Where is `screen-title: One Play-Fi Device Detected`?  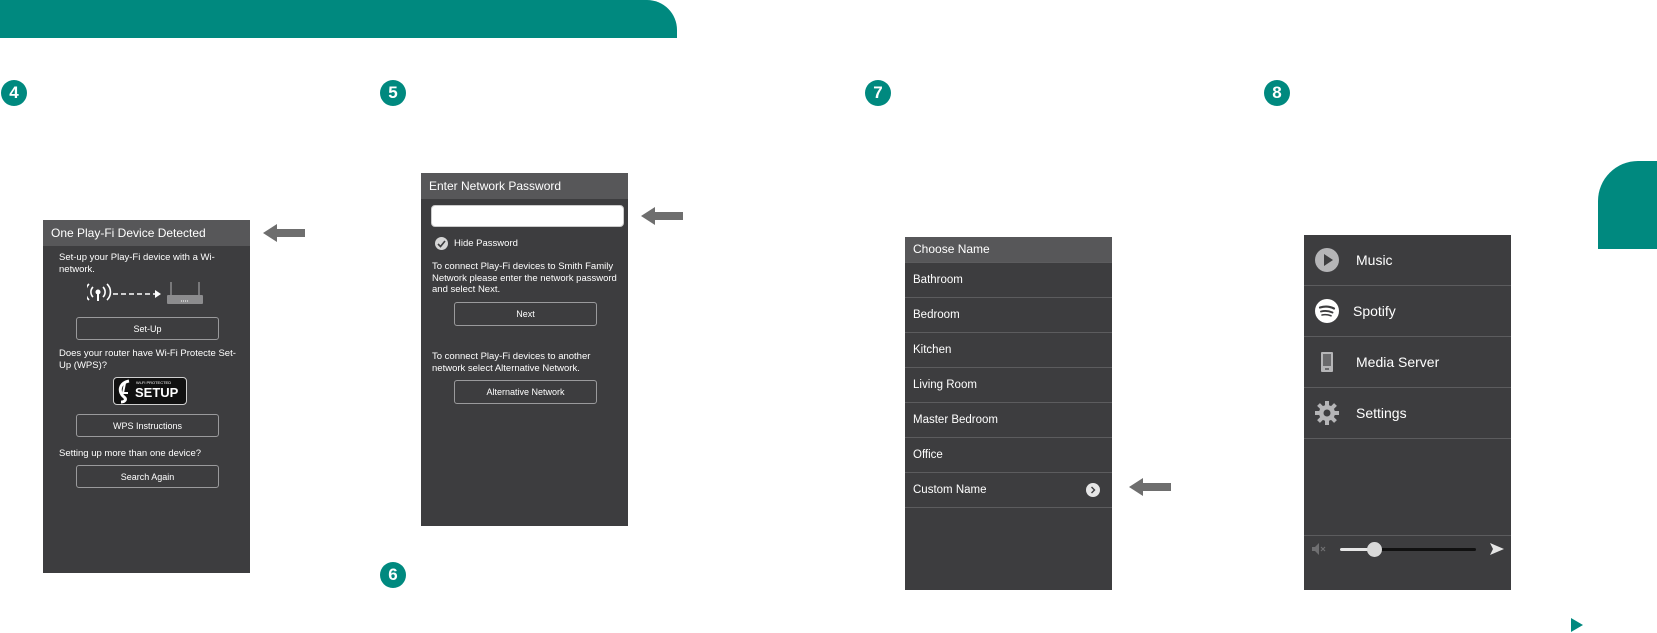
screen-title: One Play-Fi Device Detected is located at coordinates (146, 233).